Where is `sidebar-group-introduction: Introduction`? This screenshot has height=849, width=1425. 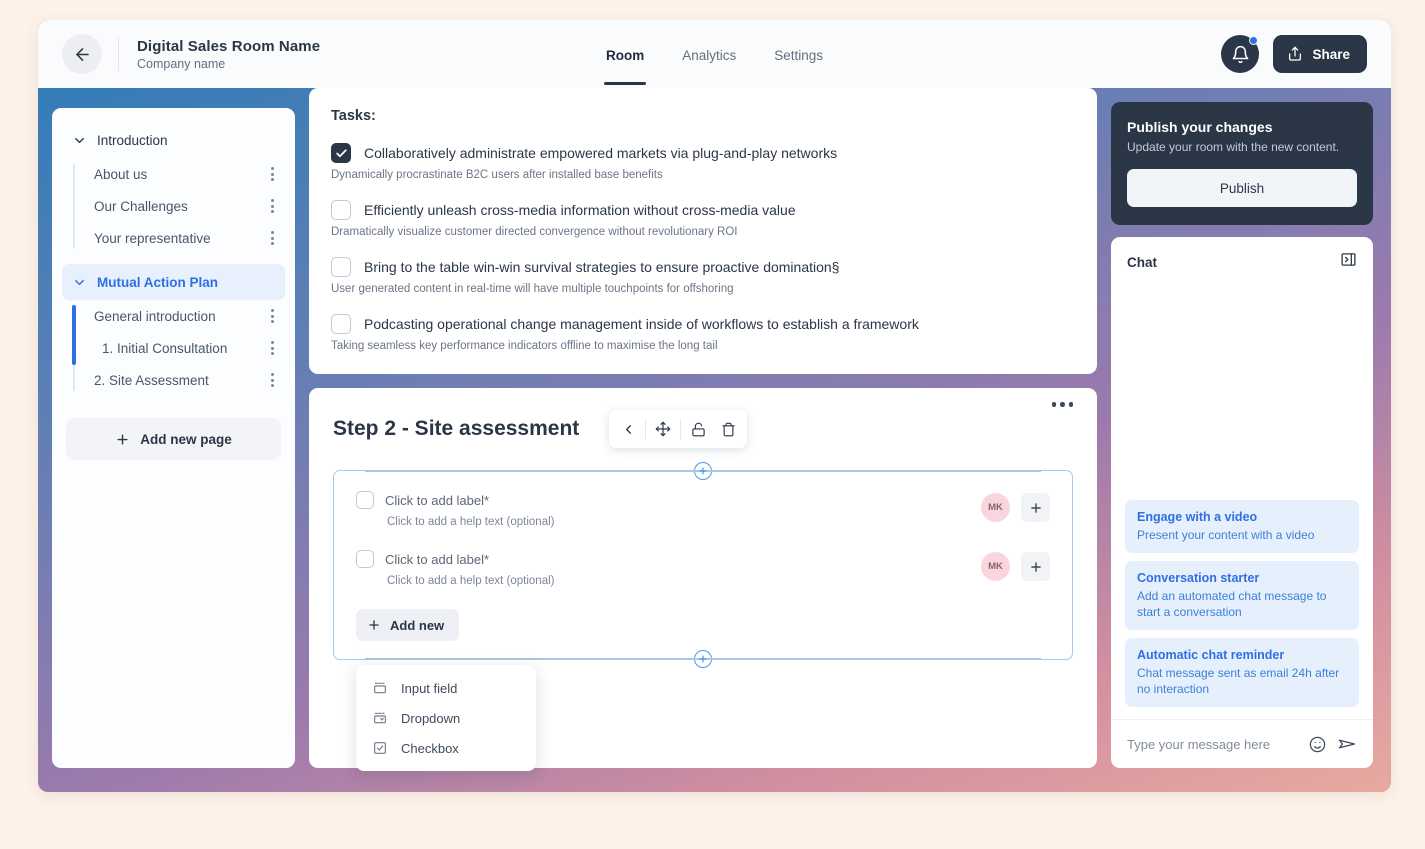 sidebar-group-introduction: Introduction is located at coordinates (173, 140).